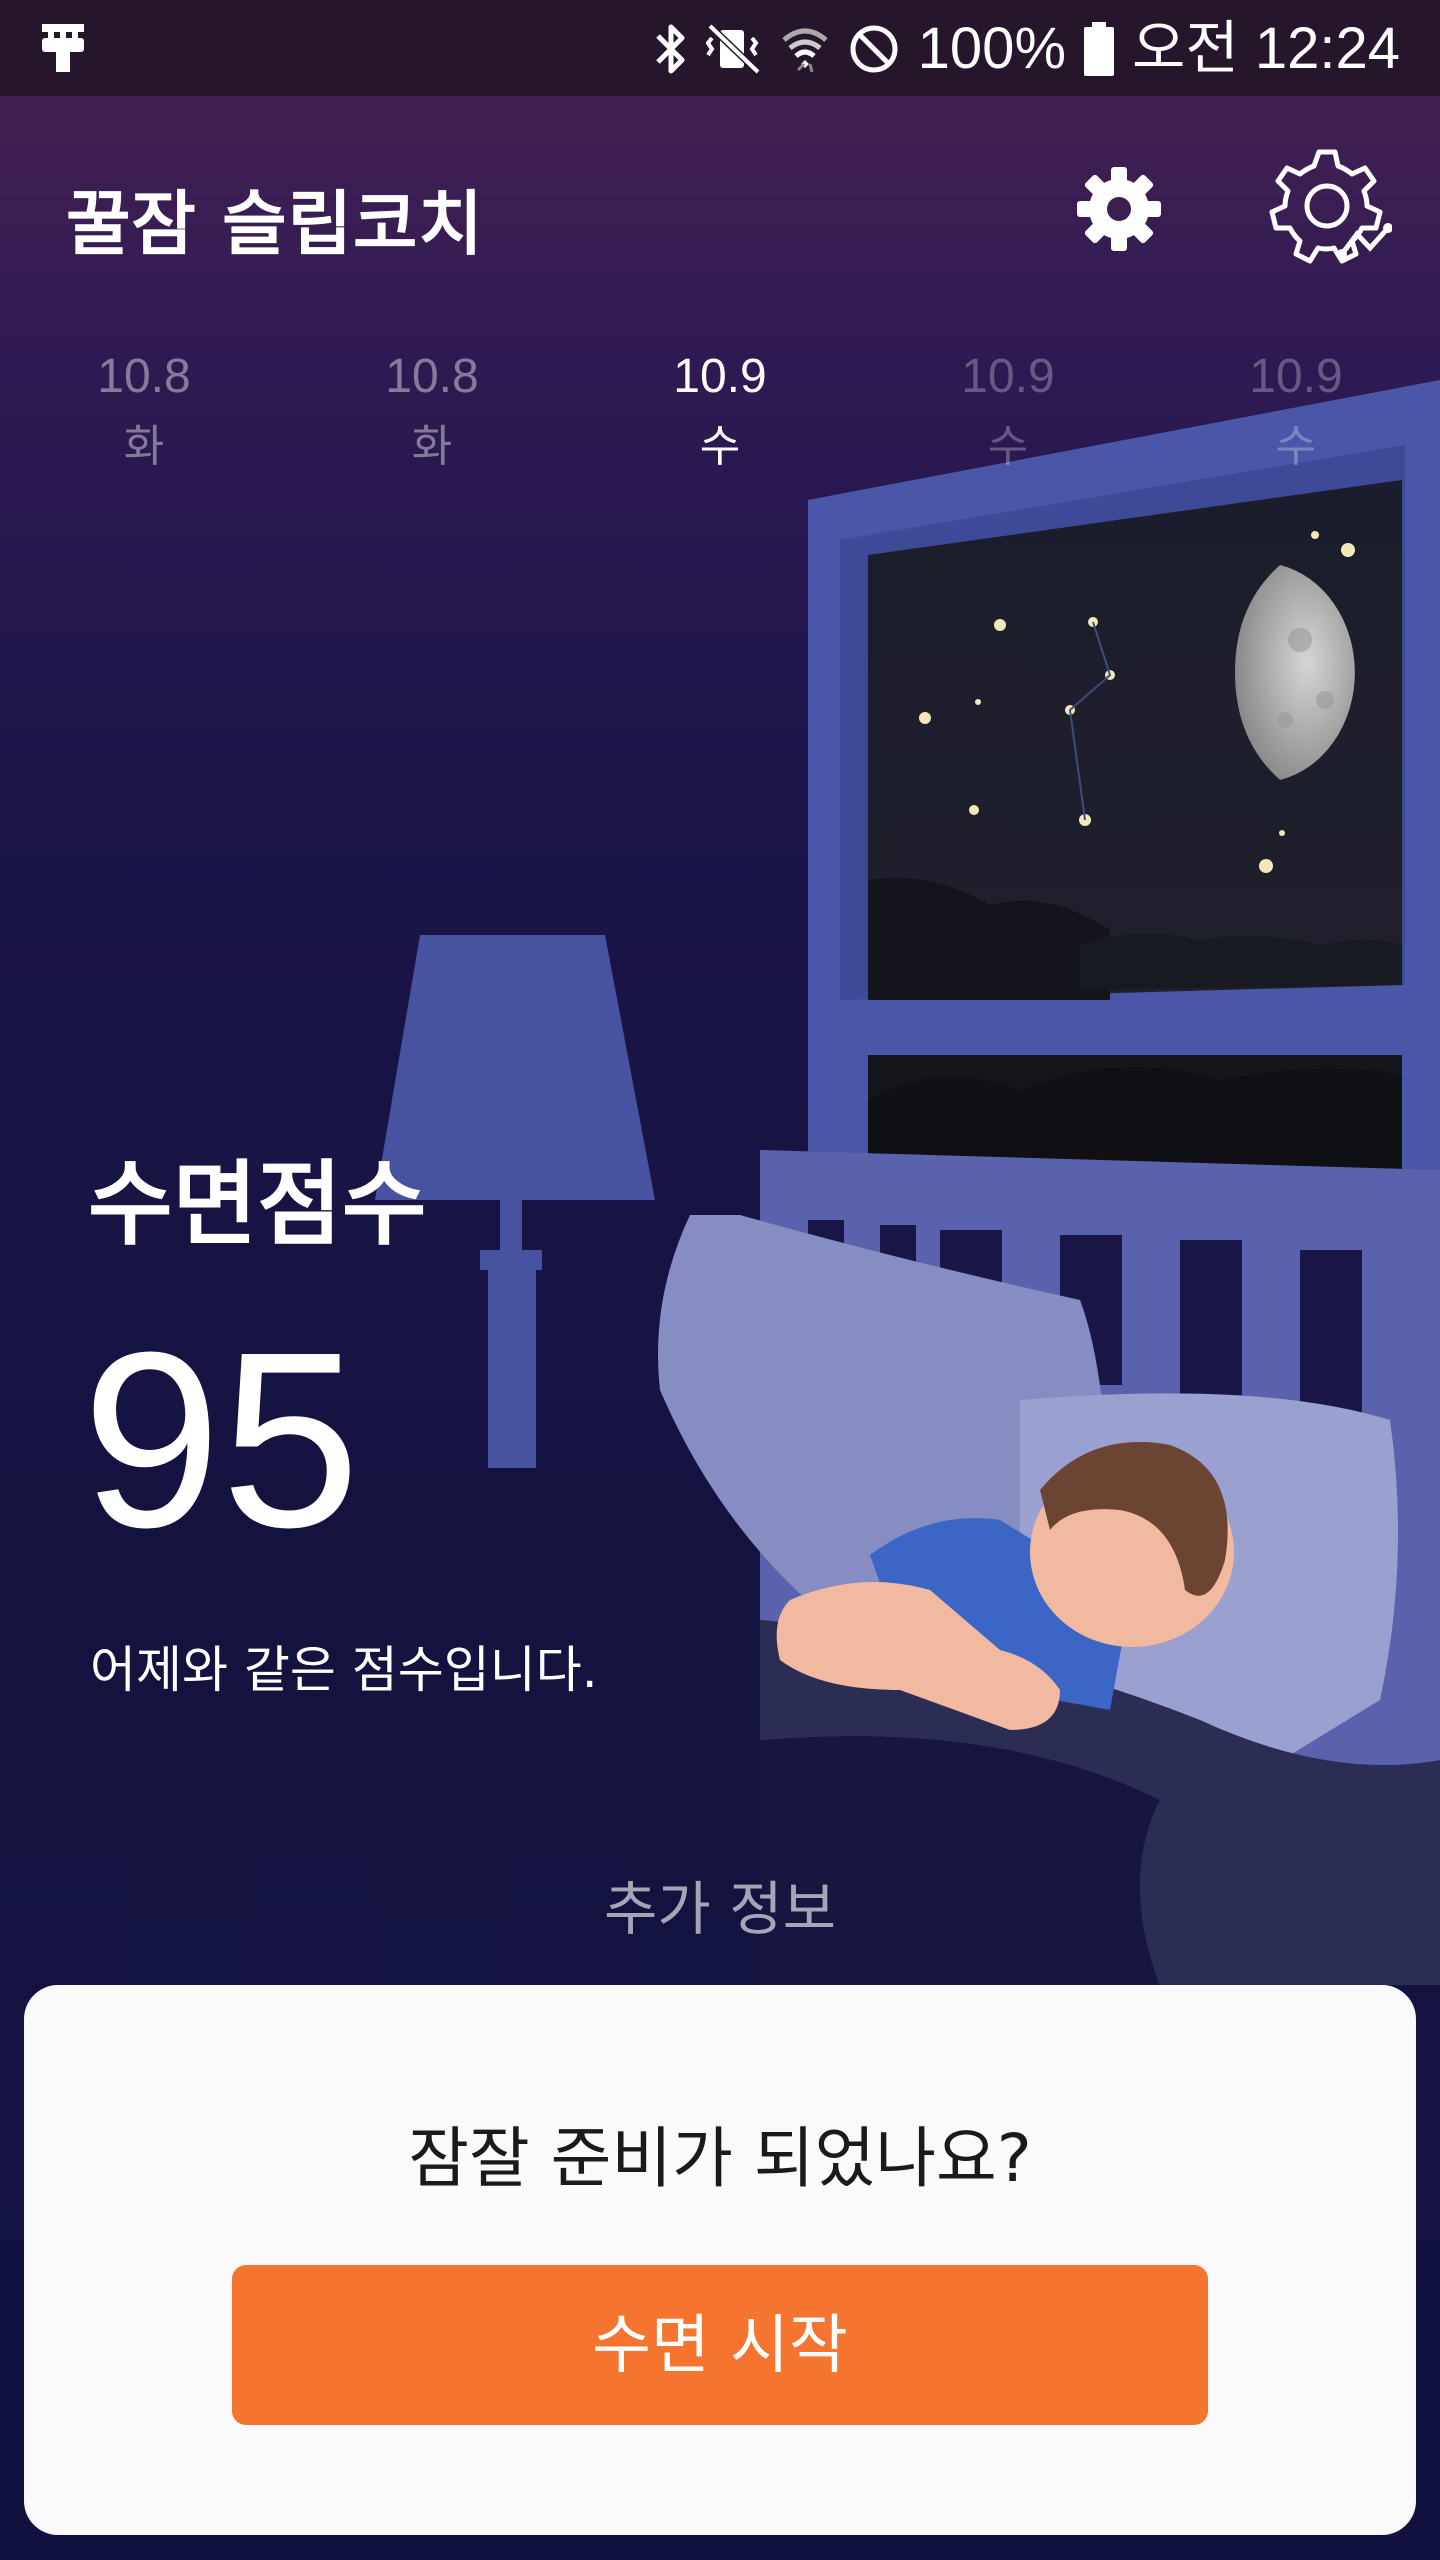  What do you see at coordinates (275, 224) in the screenshot?
I see `app-title: 꿀잠 슬립코치` at bounding box center [275, 224].